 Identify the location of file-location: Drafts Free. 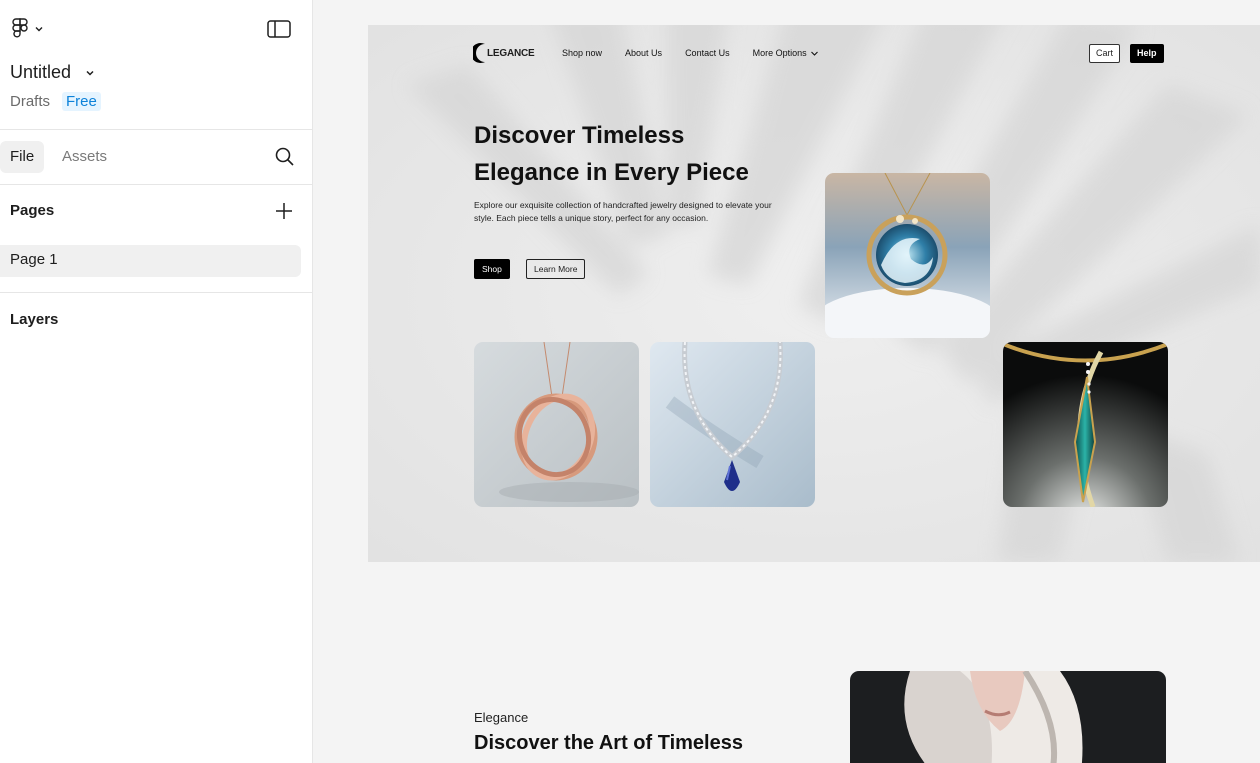
(55, 101).